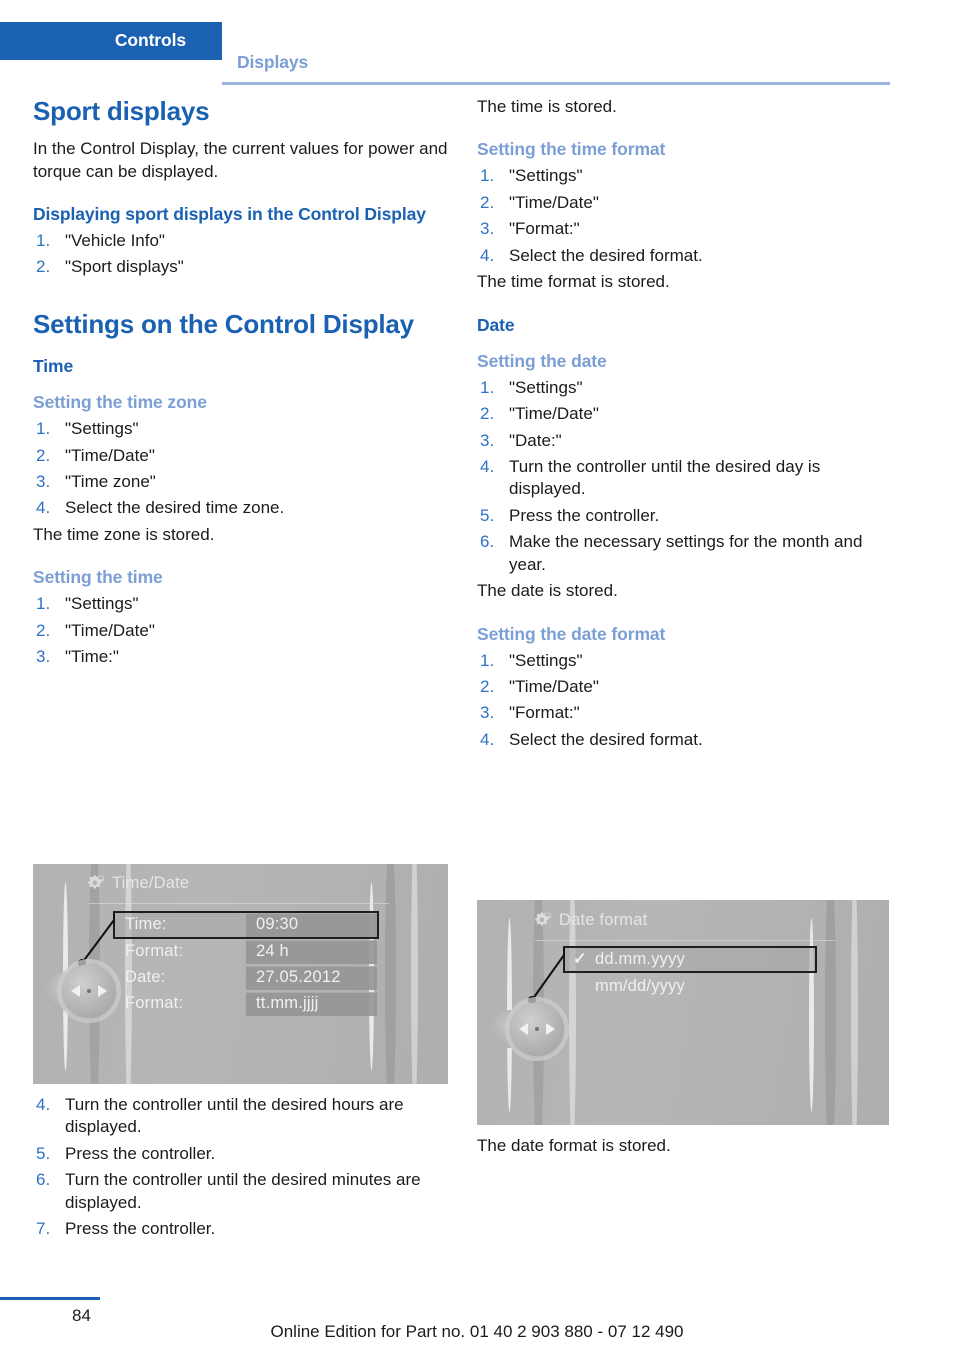 This screenshot has height=1354, width=954. What do you see at coordinates (98, 577) in the screenshot?
I see `heading-setting-the-time: Setting the time` at bounding box center [98, 577].